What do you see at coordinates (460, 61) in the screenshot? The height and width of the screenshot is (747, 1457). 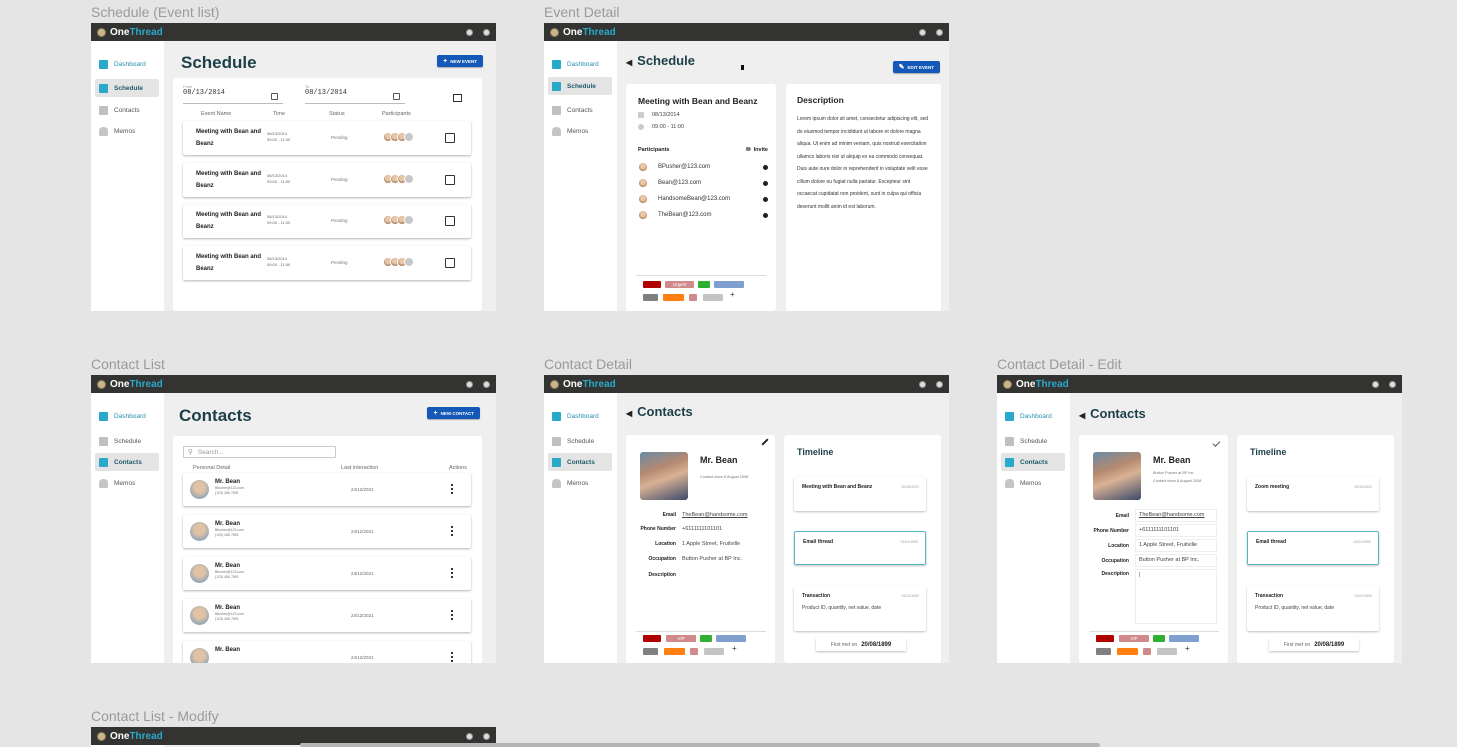 I see `new-event-button: + NEW EVENT` at bounding box center [460, 61].